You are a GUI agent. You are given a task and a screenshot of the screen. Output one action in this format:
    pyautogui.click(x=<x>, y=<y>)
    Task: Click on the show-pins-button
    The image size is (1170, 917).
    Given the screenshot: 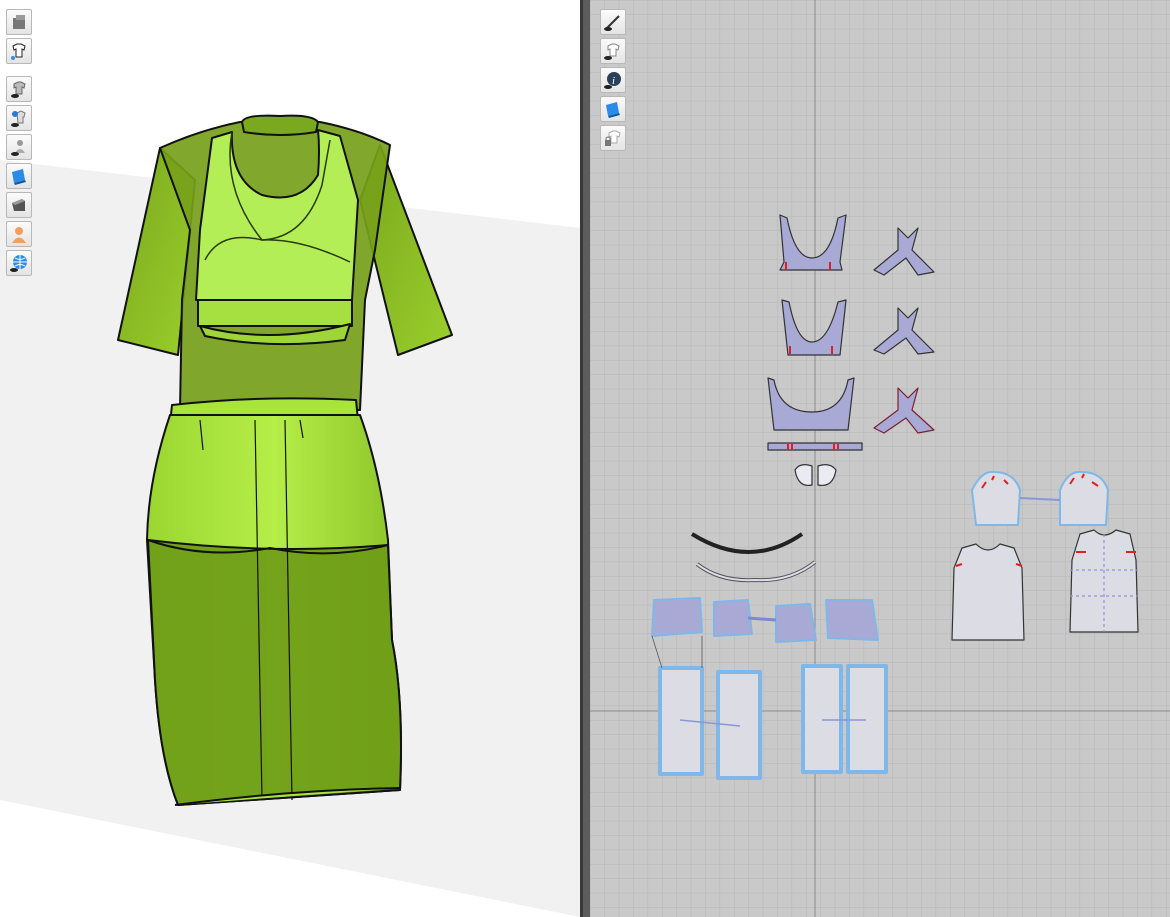 What is the action you would take?
    pyautogui.click(x=19, y=118)
    